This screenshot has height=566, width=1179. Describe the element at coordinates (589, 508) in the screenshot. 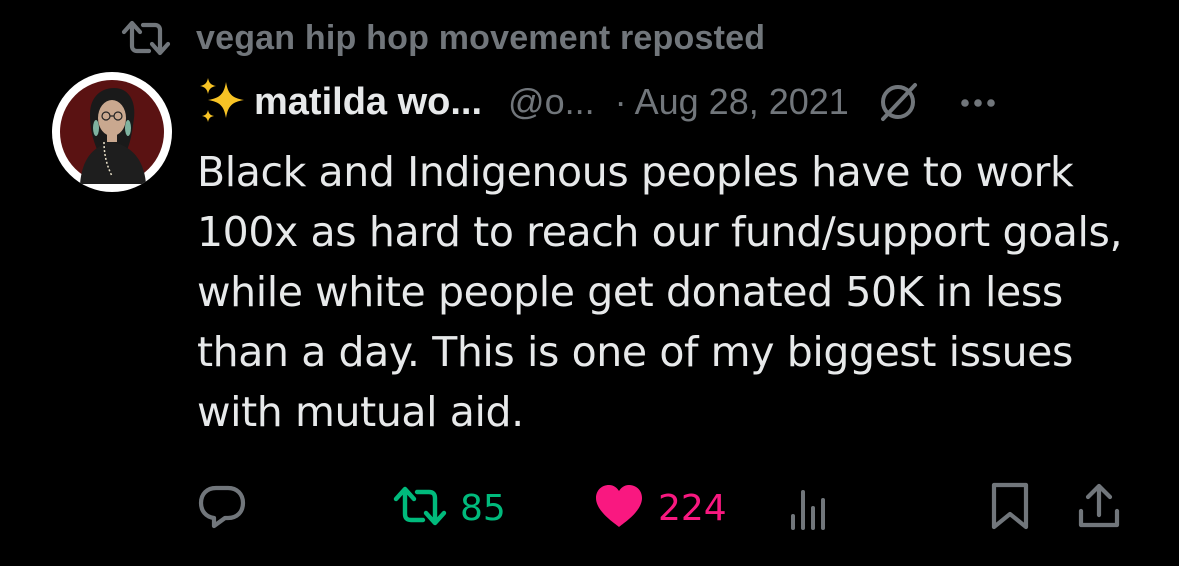

I see `action-bar: 85 224` at that location.